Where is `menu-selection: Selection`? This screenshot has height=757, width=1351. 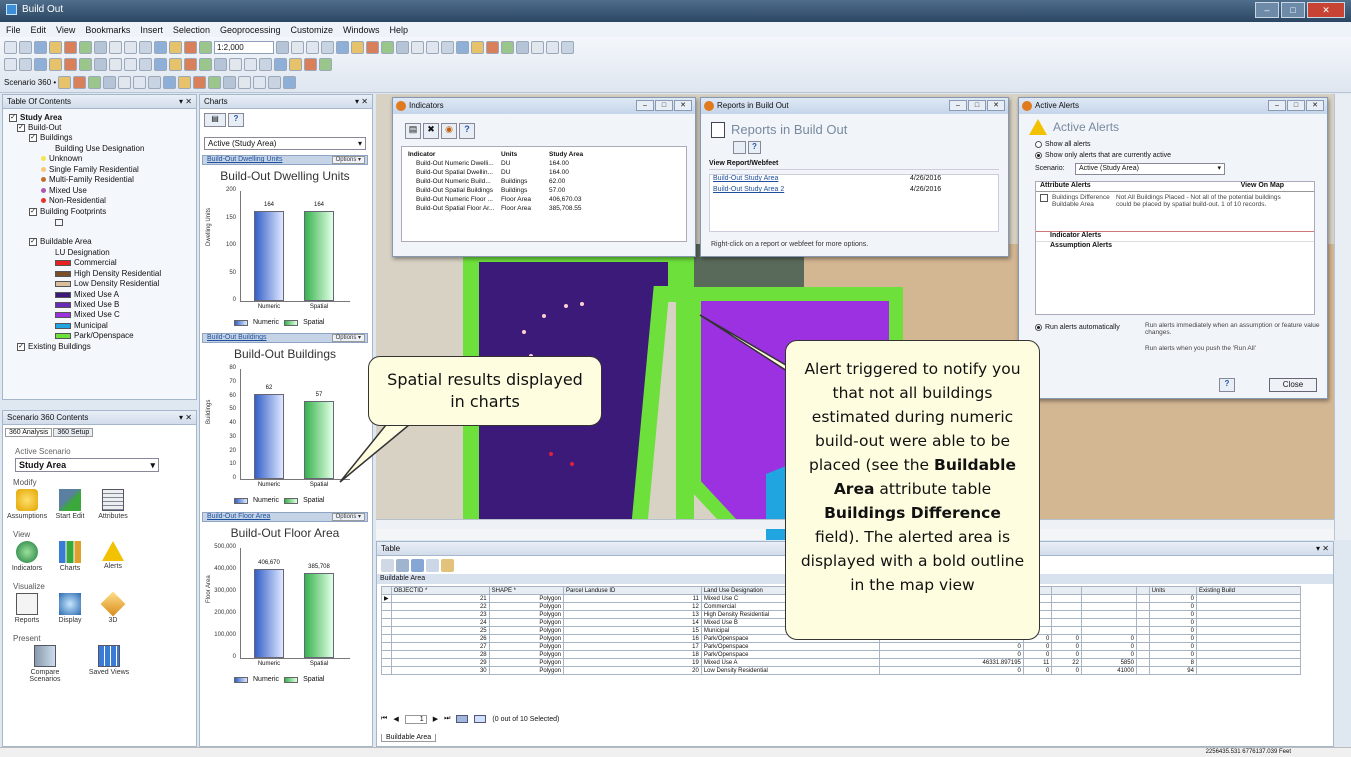 menu-selection: Selection is located at coordinates (191, 30).